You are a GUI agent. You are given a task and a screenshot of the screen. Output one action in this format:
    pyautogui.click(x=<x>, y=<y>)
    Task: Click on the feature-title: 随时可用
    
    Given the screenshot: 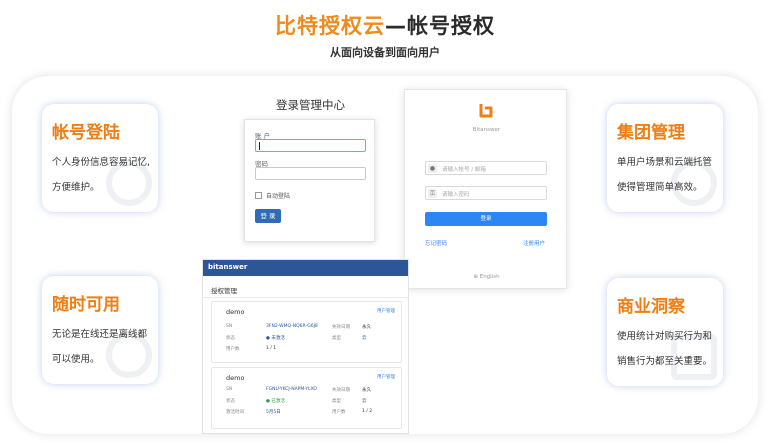 What is the action you would take?
    pyautogui.click(x=86, y=305)
    